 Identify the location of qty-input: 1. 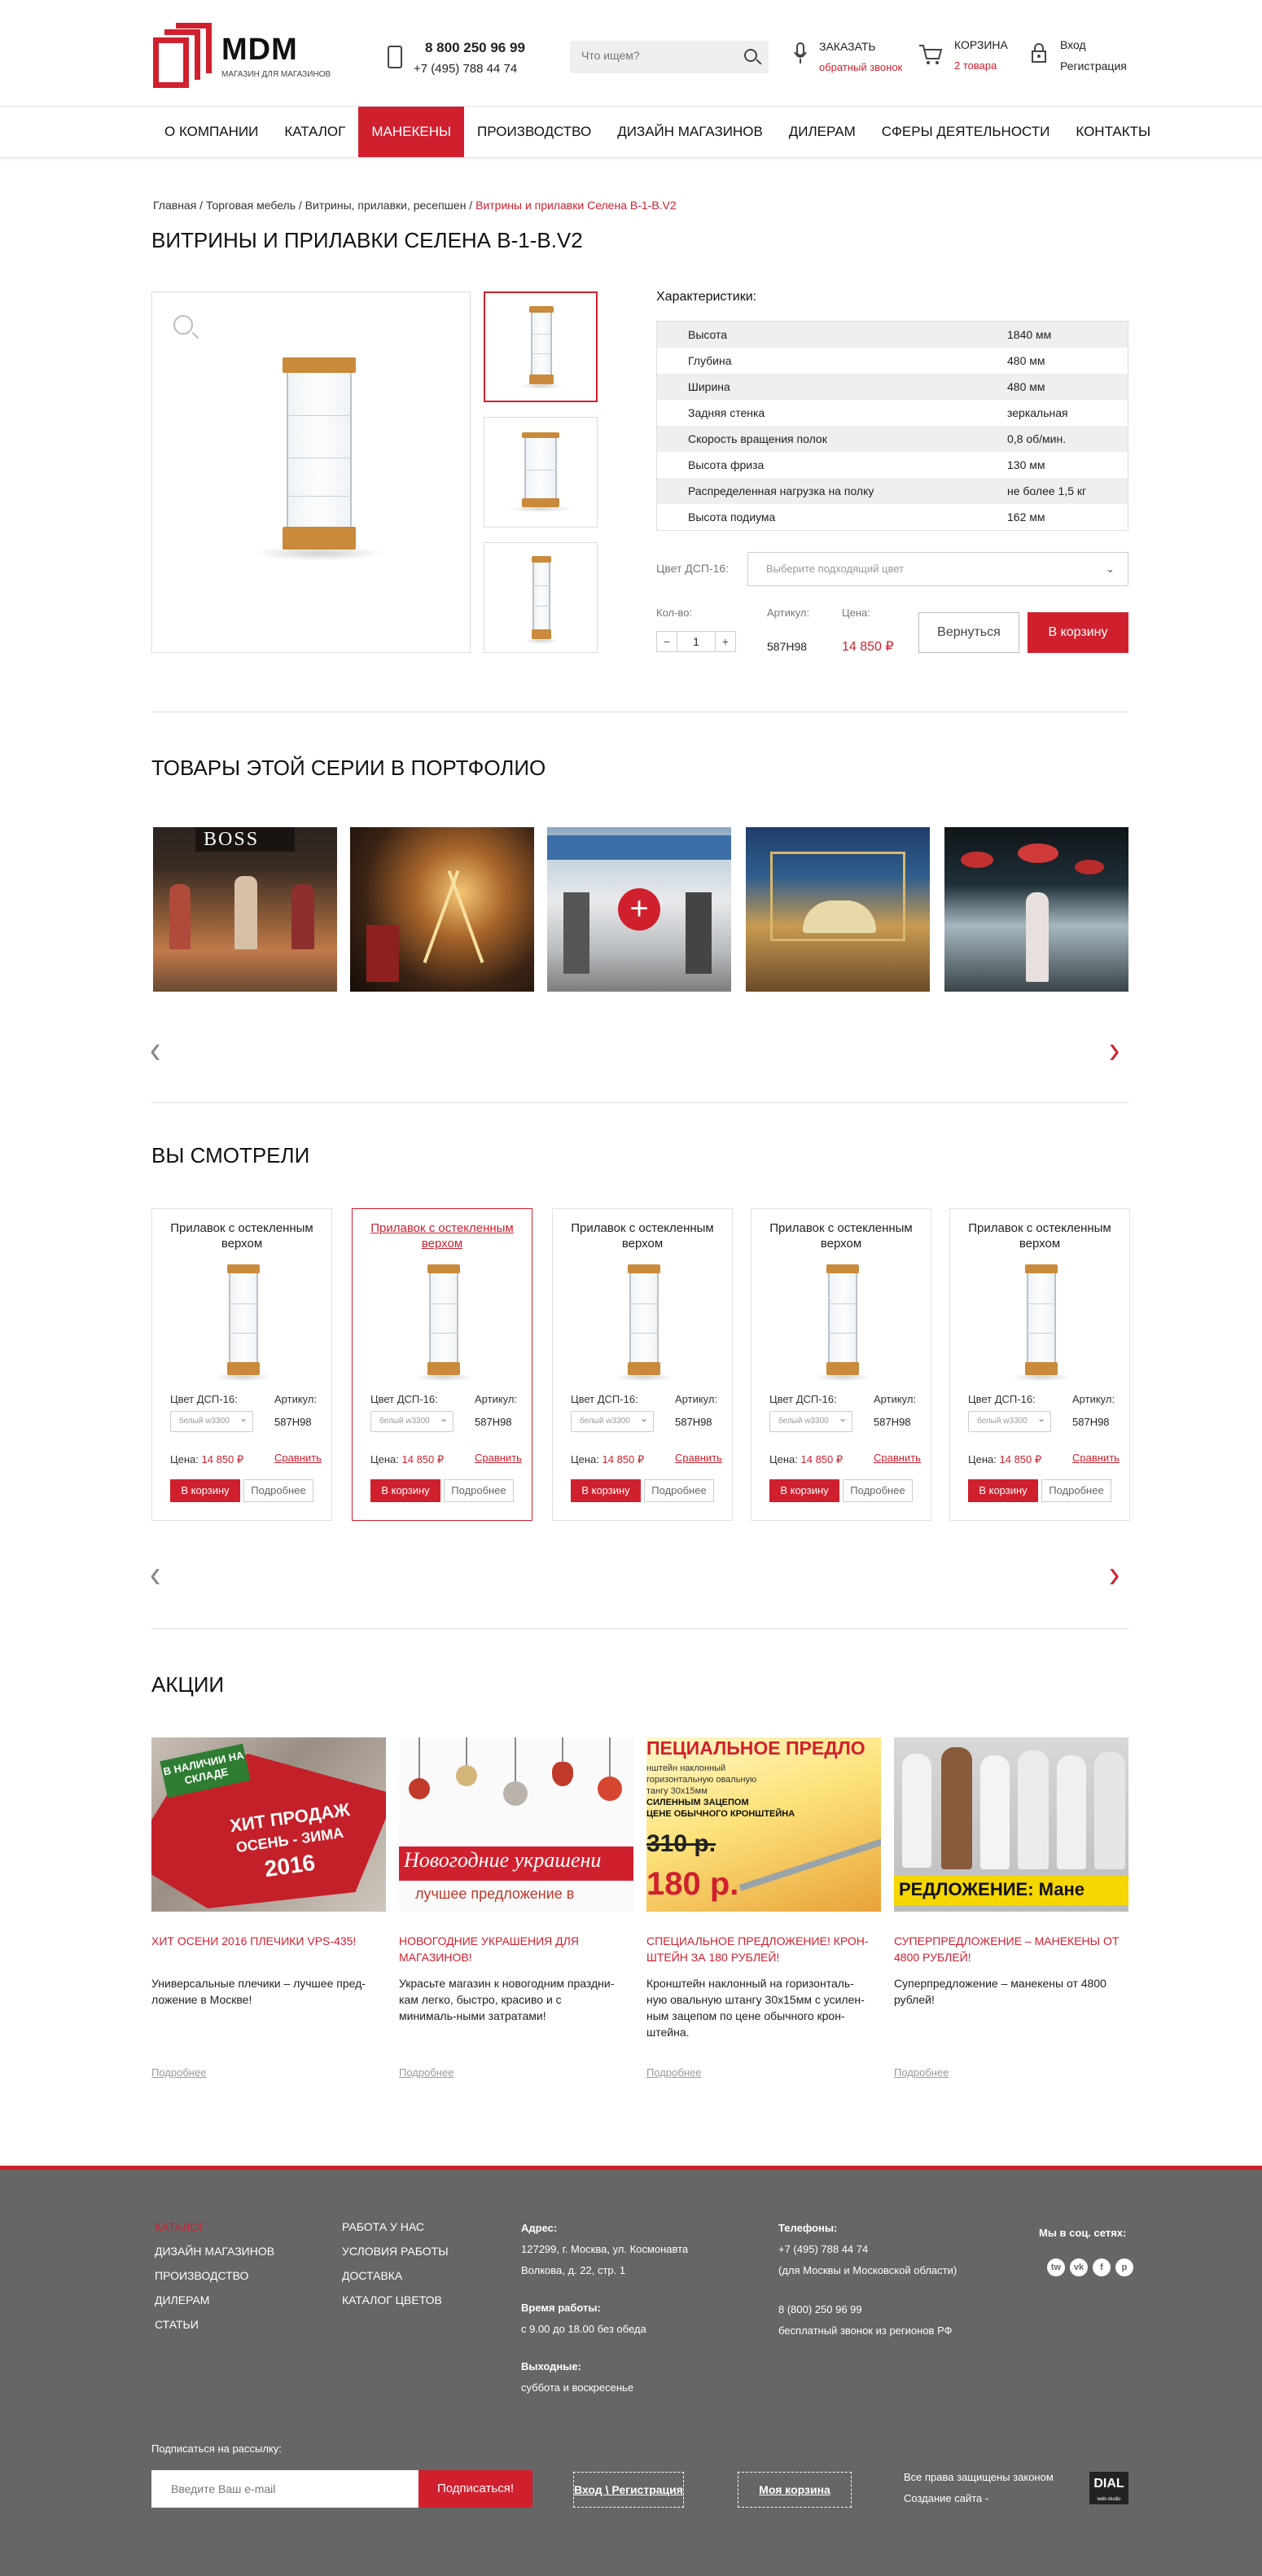
(696, 641).